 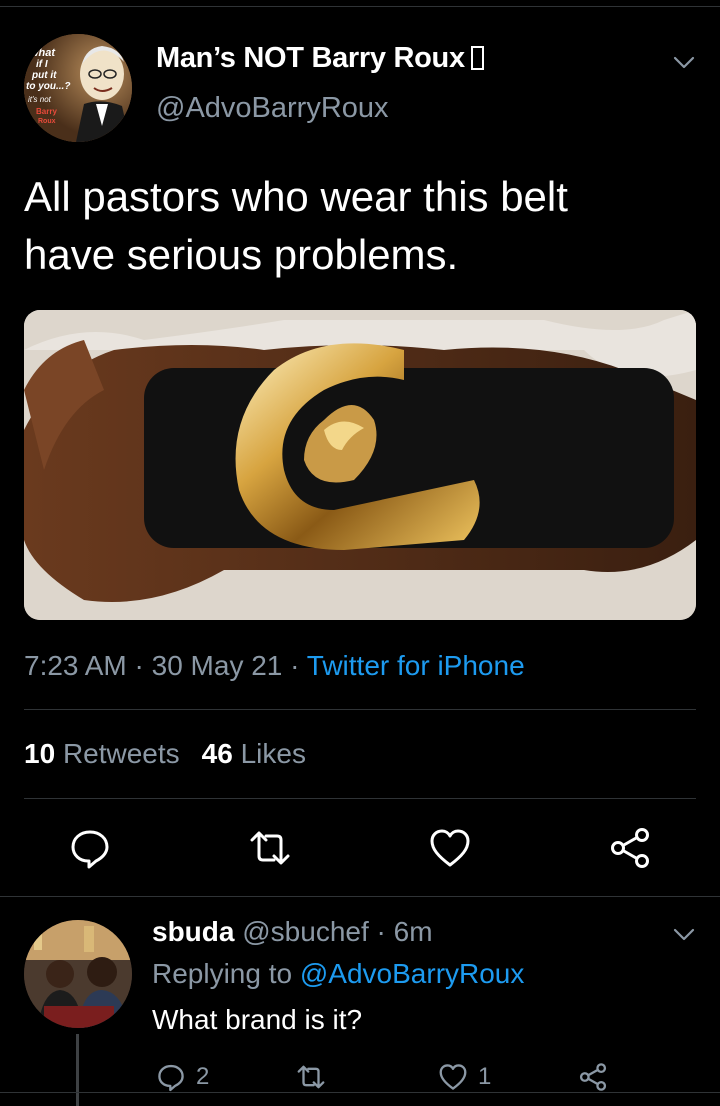 I want to click on retweet-button, so click(x=270, y=848).